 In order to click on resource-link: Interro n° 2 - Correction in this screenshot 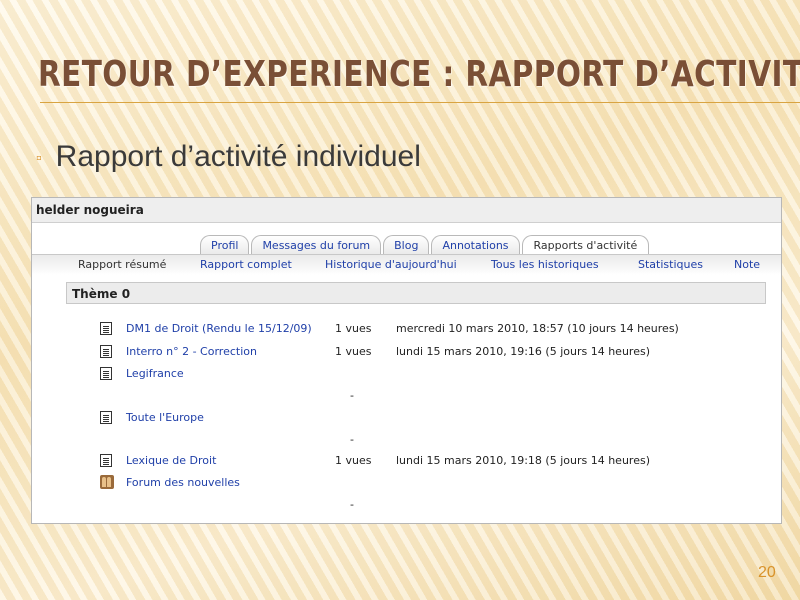, I will do `click(191, 351)`.